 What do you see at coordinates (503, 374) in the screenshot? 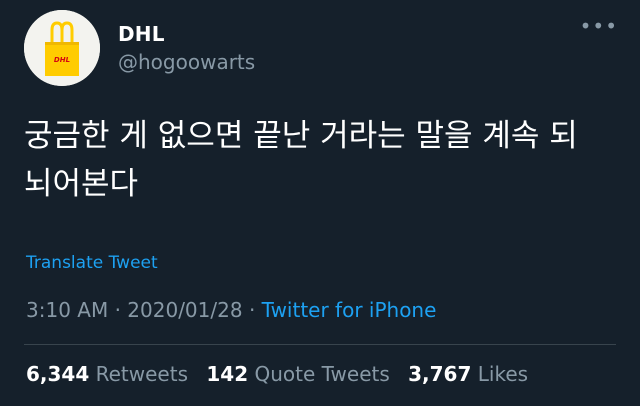
I see `likes-label: Likes` at bounding box center [503, 374].